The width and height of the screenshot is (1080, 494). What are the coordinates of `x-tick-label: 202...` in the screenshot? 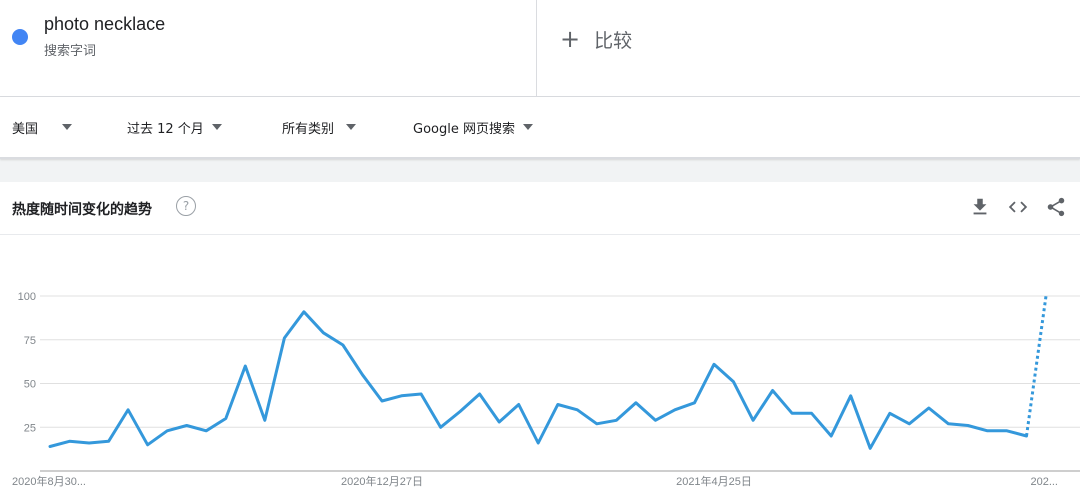 It's located at (1044, 482).